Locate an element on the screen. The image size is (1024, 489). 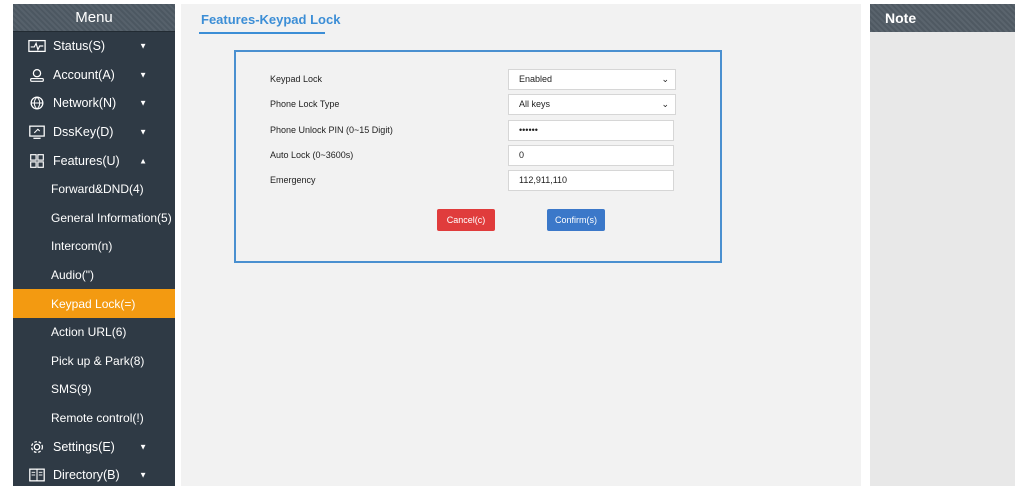
sidebar-subitem-keypad-lock: Keypad Lock(=) is located at coordinates (94, 303).